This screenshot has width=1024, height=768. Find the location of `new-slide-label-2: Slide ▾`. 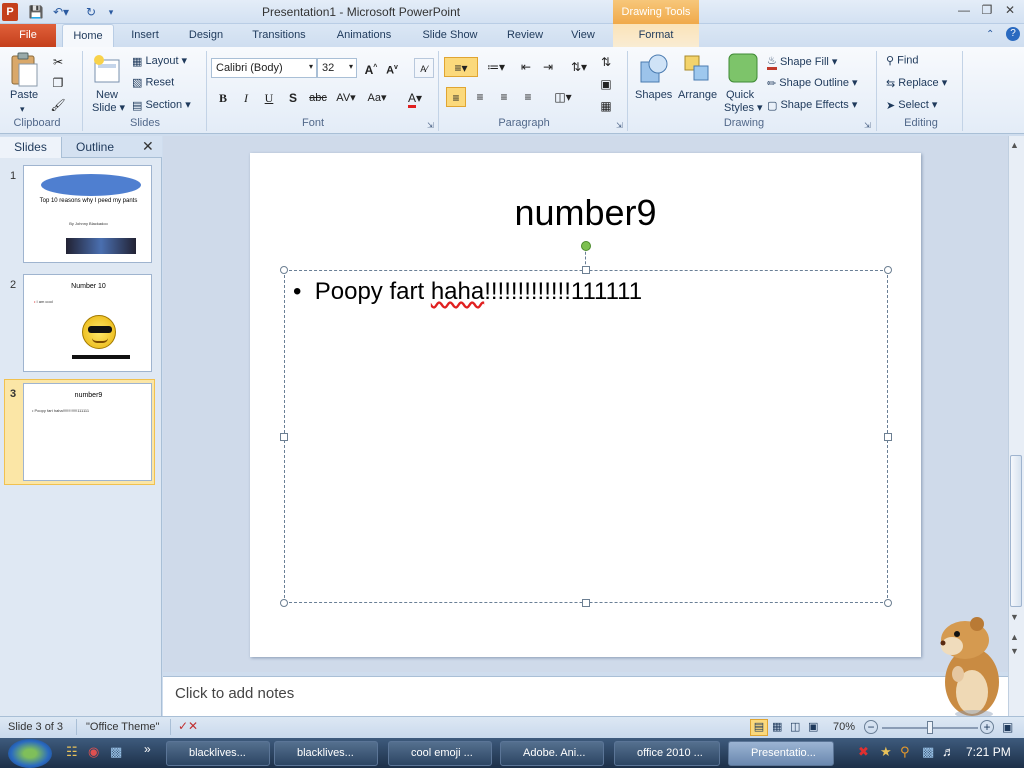

new-slide-label-2: Slide ▾ is located at coordinates (108, 107).